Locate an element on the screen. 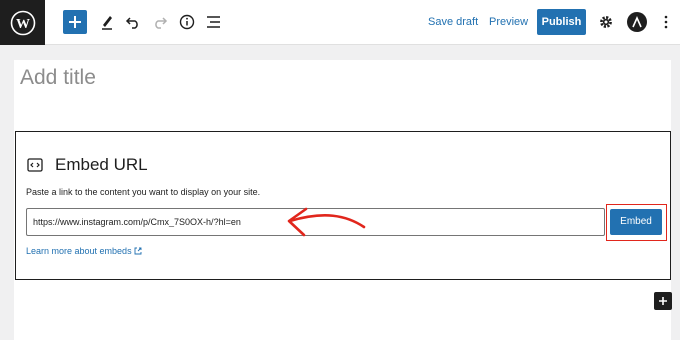  undo-button is located at coordinates (133, 22).